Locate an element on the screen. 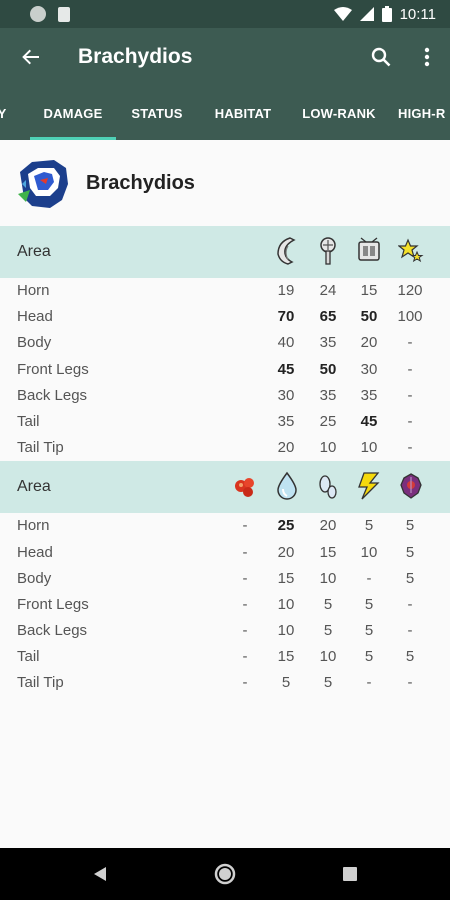 The image size is (450, 900). tab-low-rank: LOW-RANK is located at coordinates (339, 113).